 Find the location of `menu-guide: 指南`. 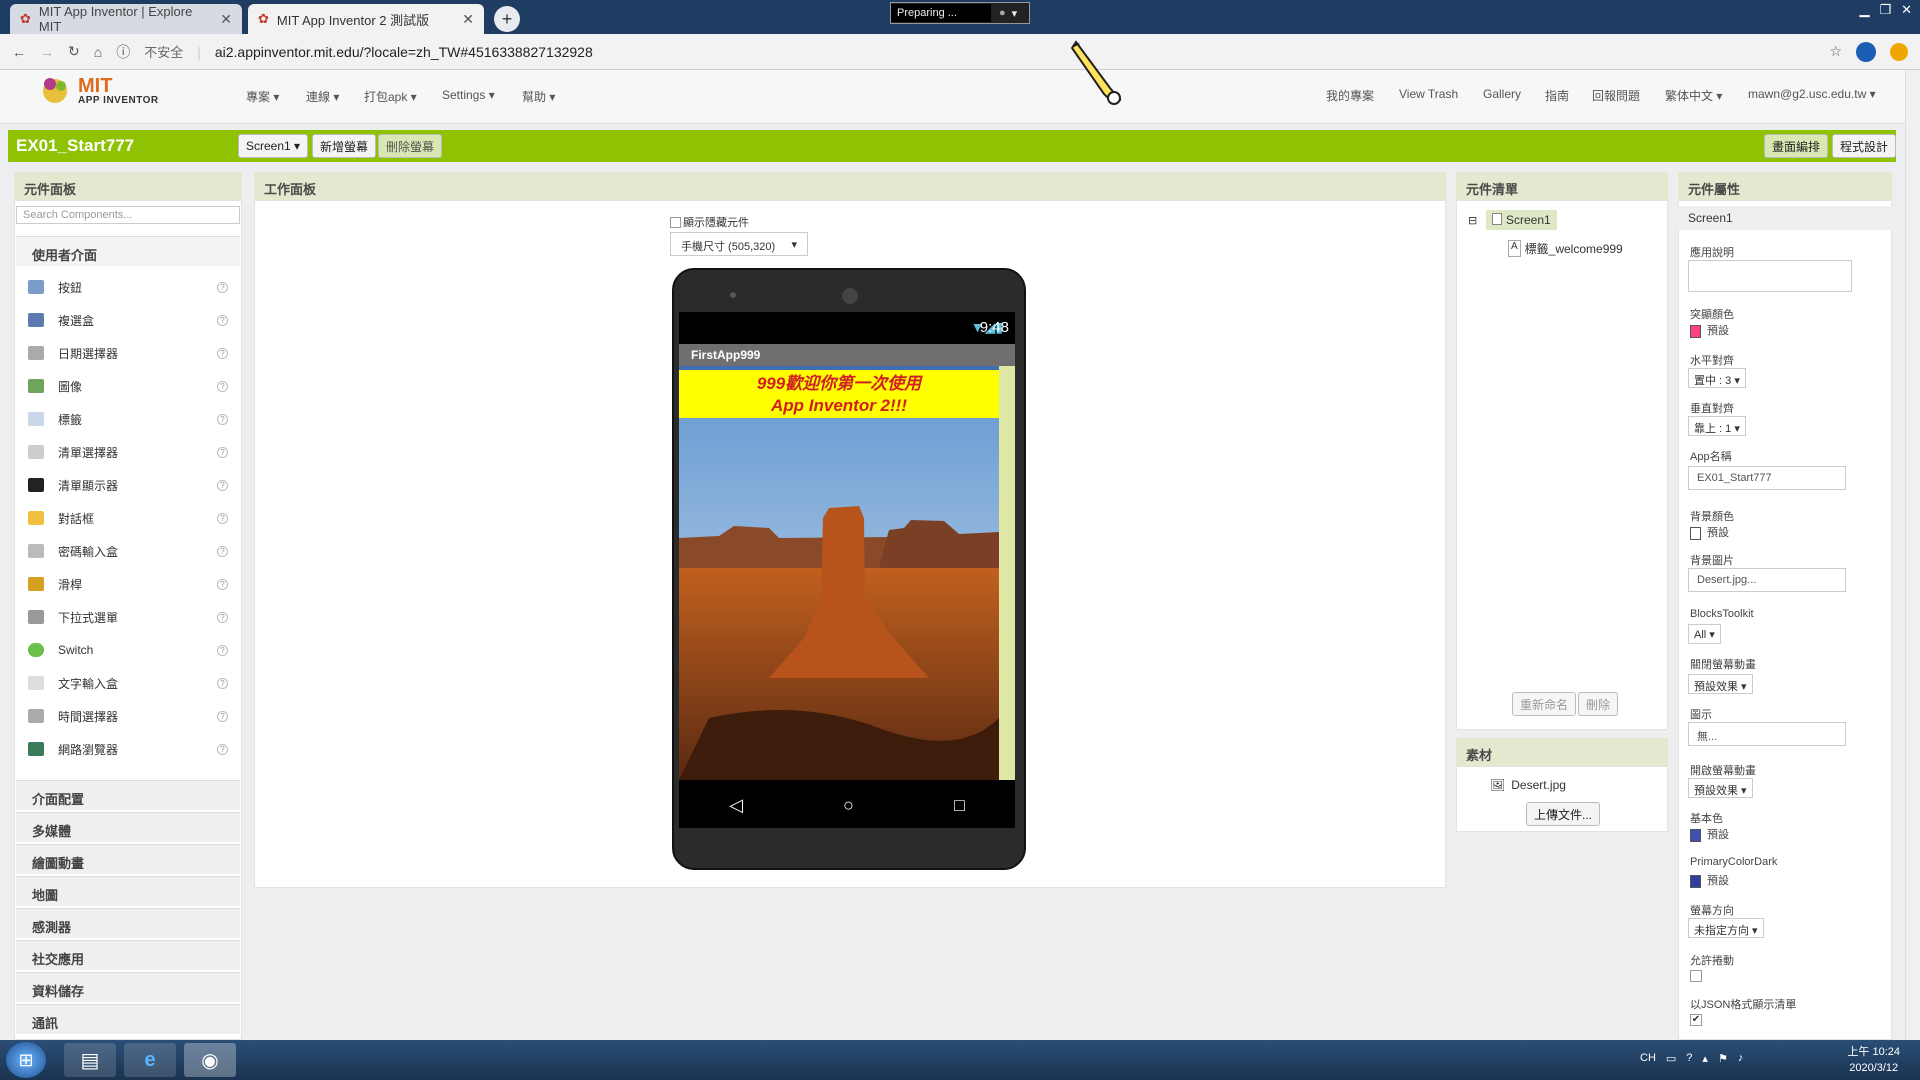

menu-guide: 指南 is located at coordinates (1557, 95).